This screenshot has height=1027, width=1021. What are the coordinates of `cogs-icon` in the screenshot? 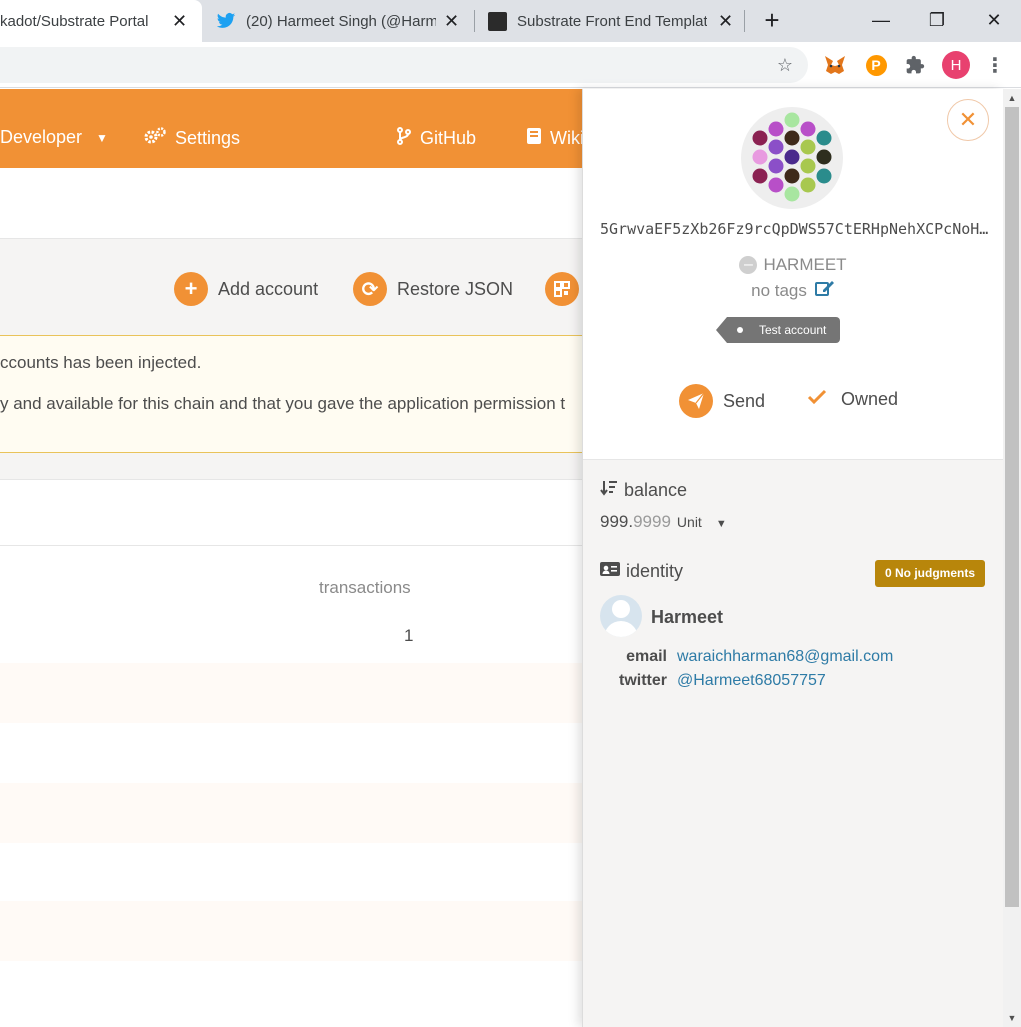 It's located at (155, 138).